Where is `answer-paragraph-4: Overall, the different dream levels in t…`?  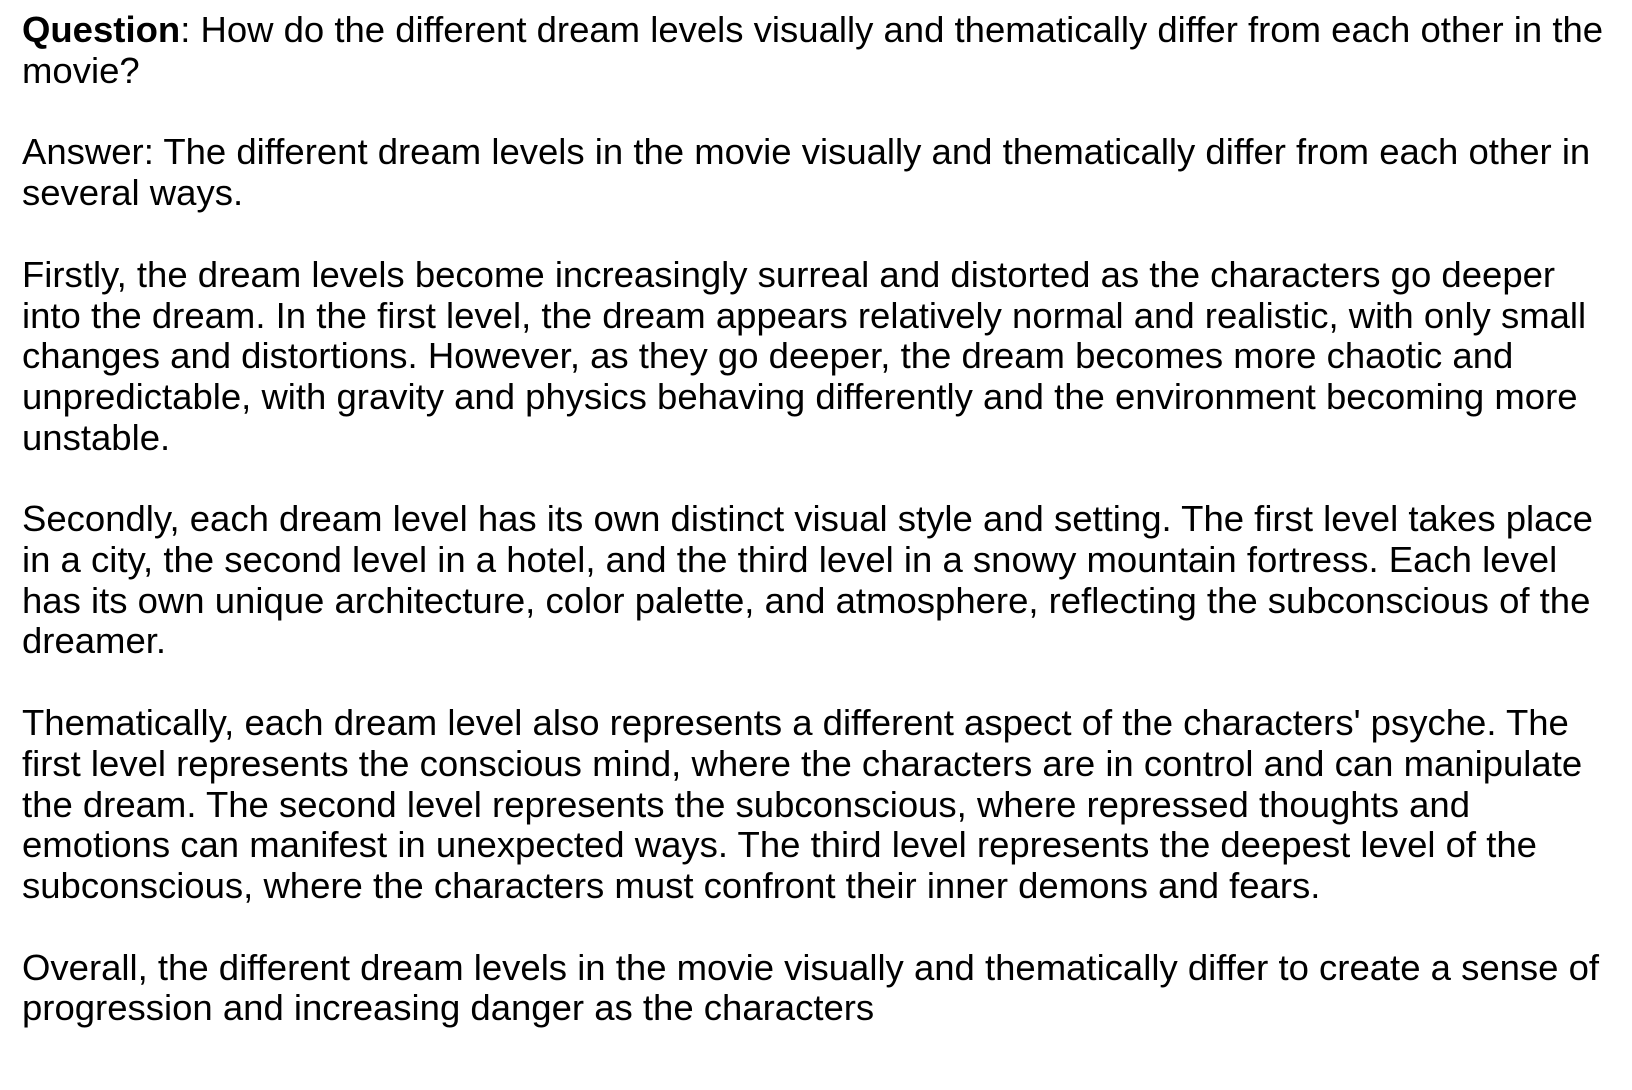 answer-paragraph-4: Overall, the different dream levels in t… is located at coordinates (811, 987).